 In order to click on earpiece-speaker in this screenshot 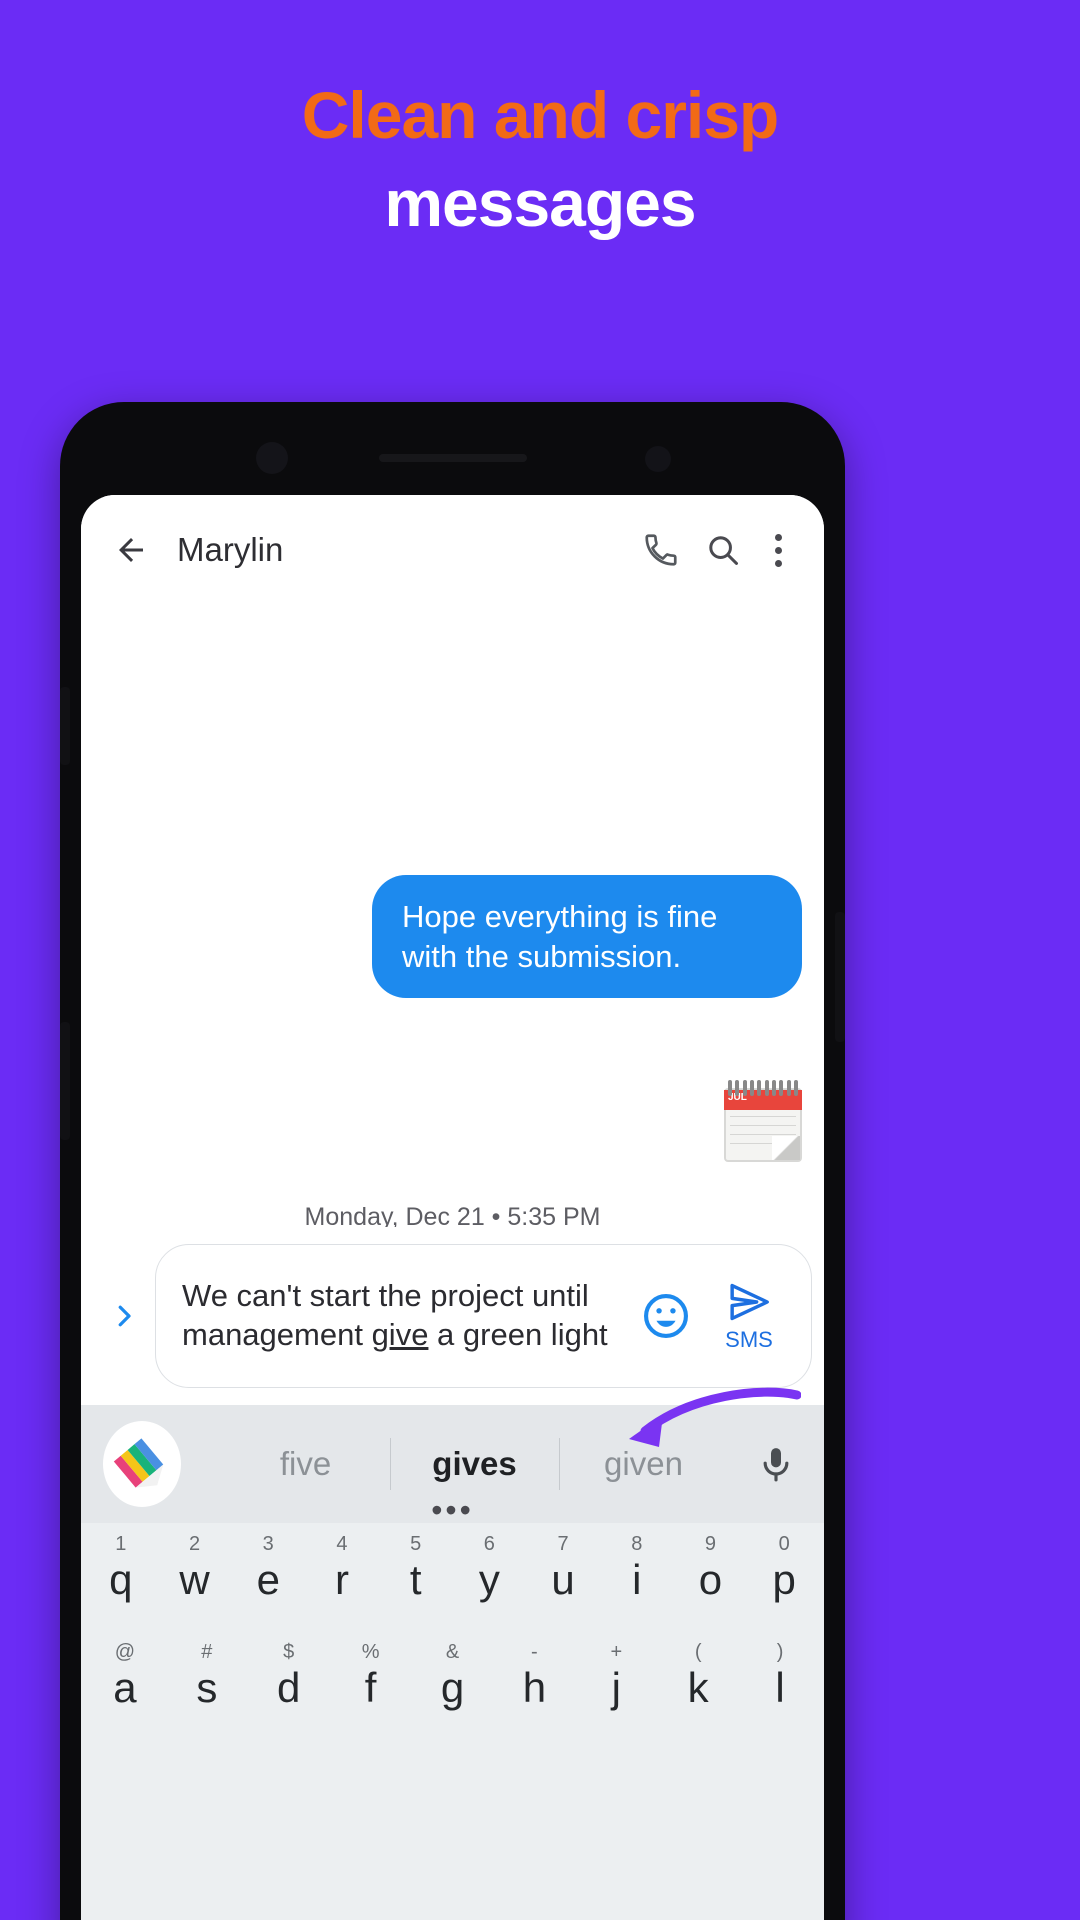, I will do `click(452, 458)`.